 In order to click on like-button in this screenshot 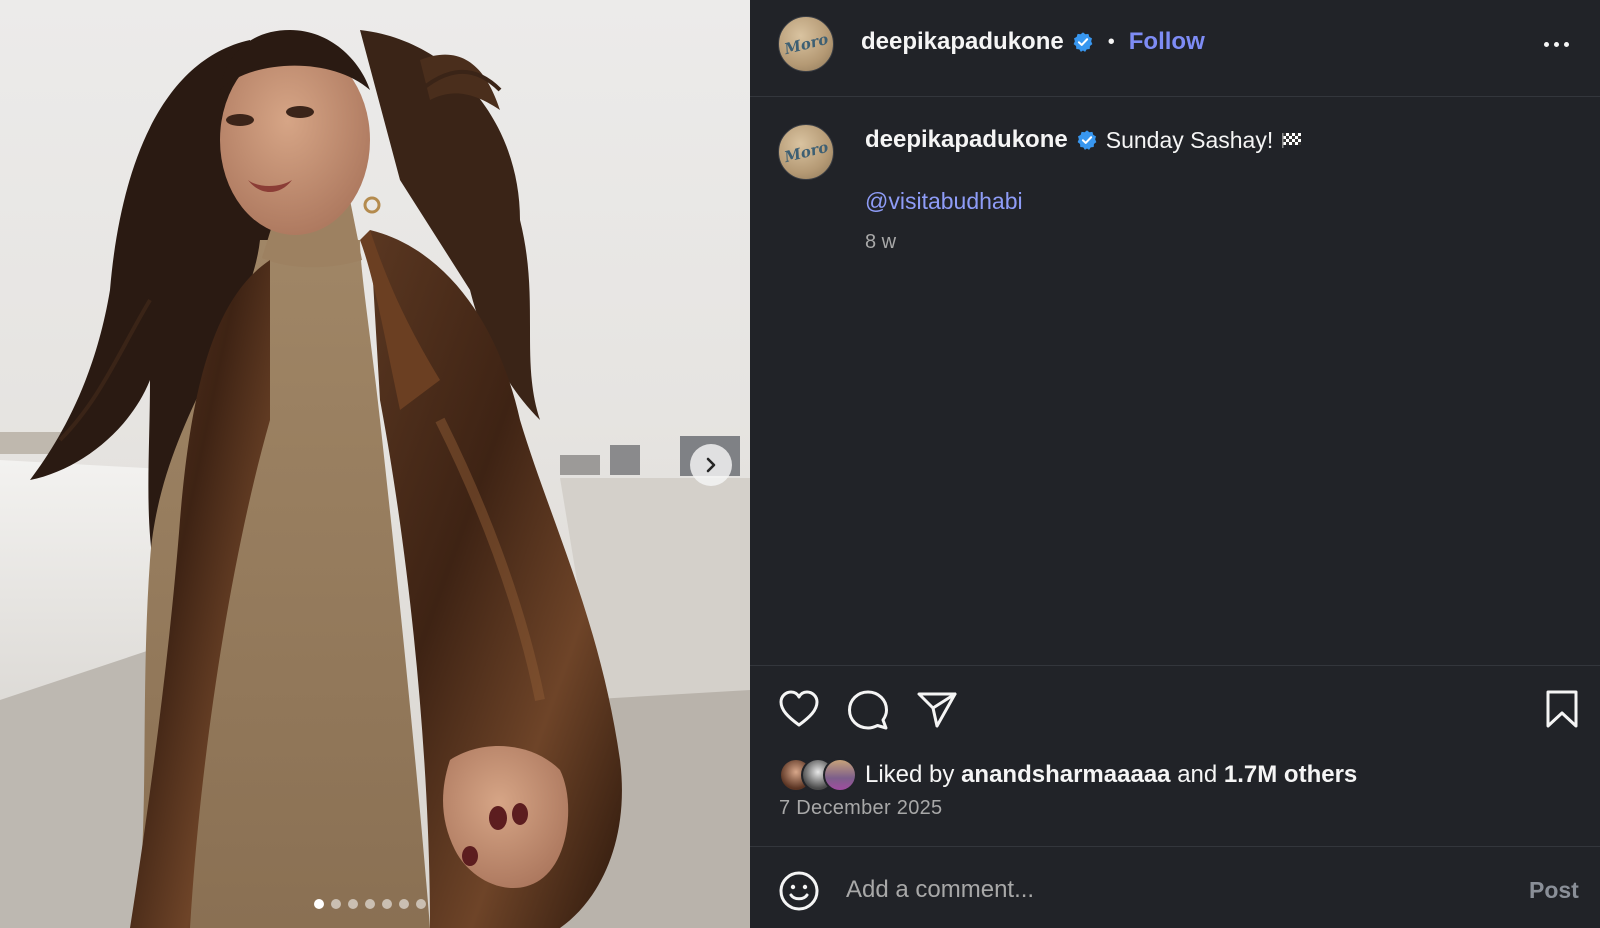, I will do `click(799, 711)`.